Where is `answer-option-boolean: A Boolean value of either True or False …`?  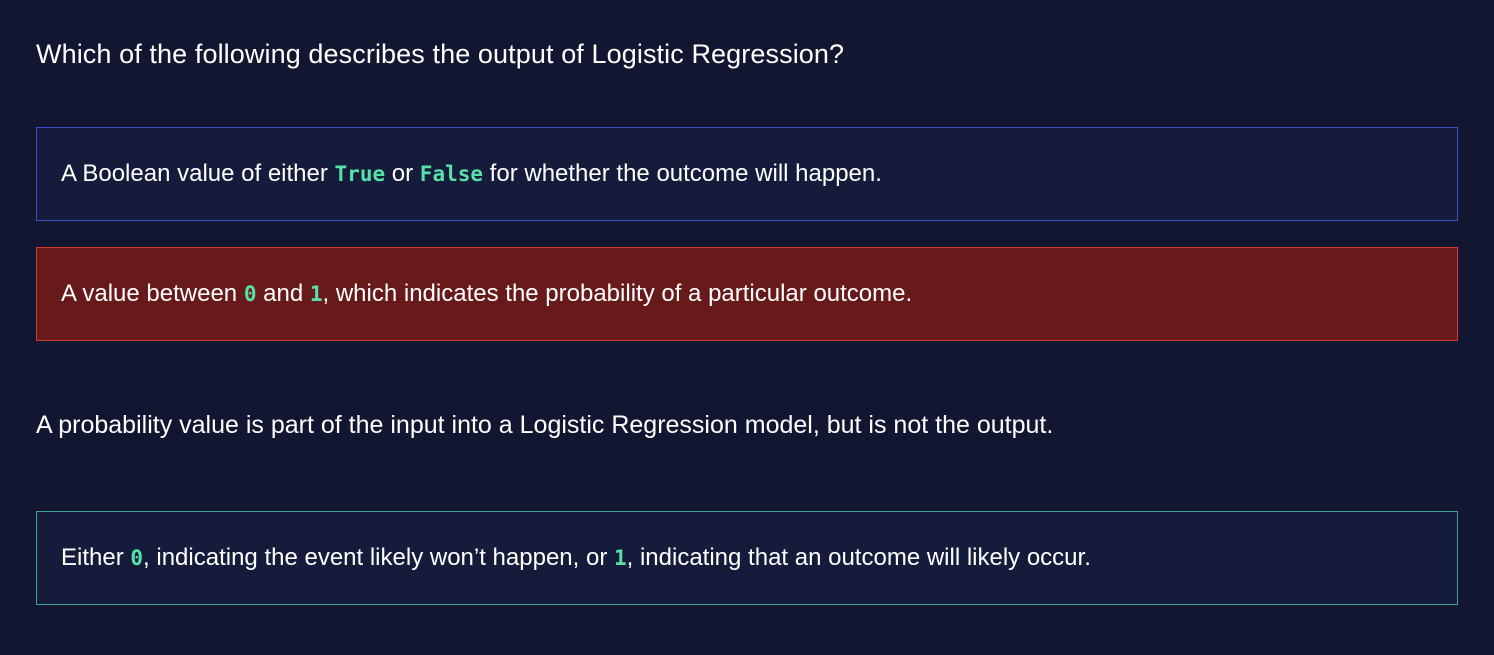 answer-option-boolean: A Boolean value of either True or False … is located at coordinates (747, 174).